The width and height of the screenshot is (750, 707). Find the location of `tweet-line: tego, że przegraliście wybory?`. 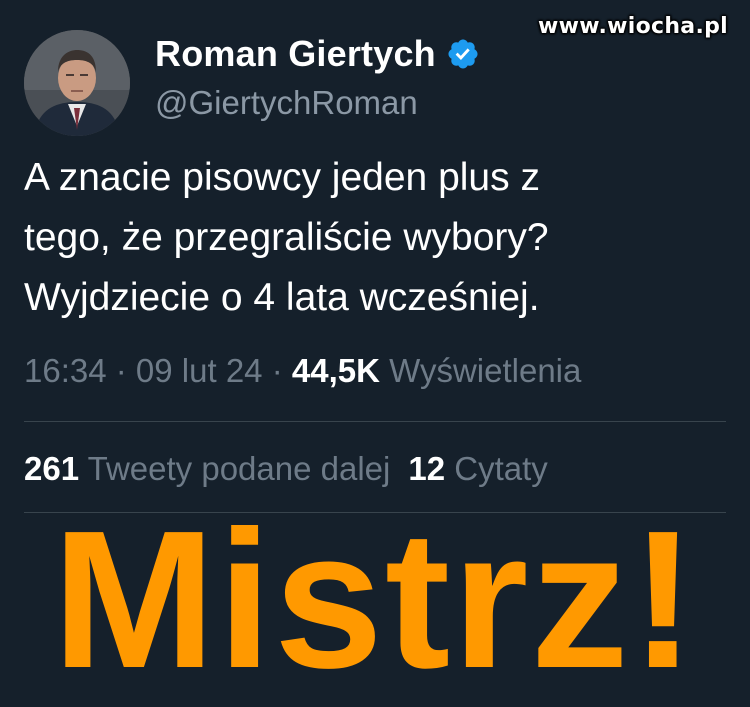

tweet-line: tego, że przegraliście wybory? is located at coordinates (286, 237).